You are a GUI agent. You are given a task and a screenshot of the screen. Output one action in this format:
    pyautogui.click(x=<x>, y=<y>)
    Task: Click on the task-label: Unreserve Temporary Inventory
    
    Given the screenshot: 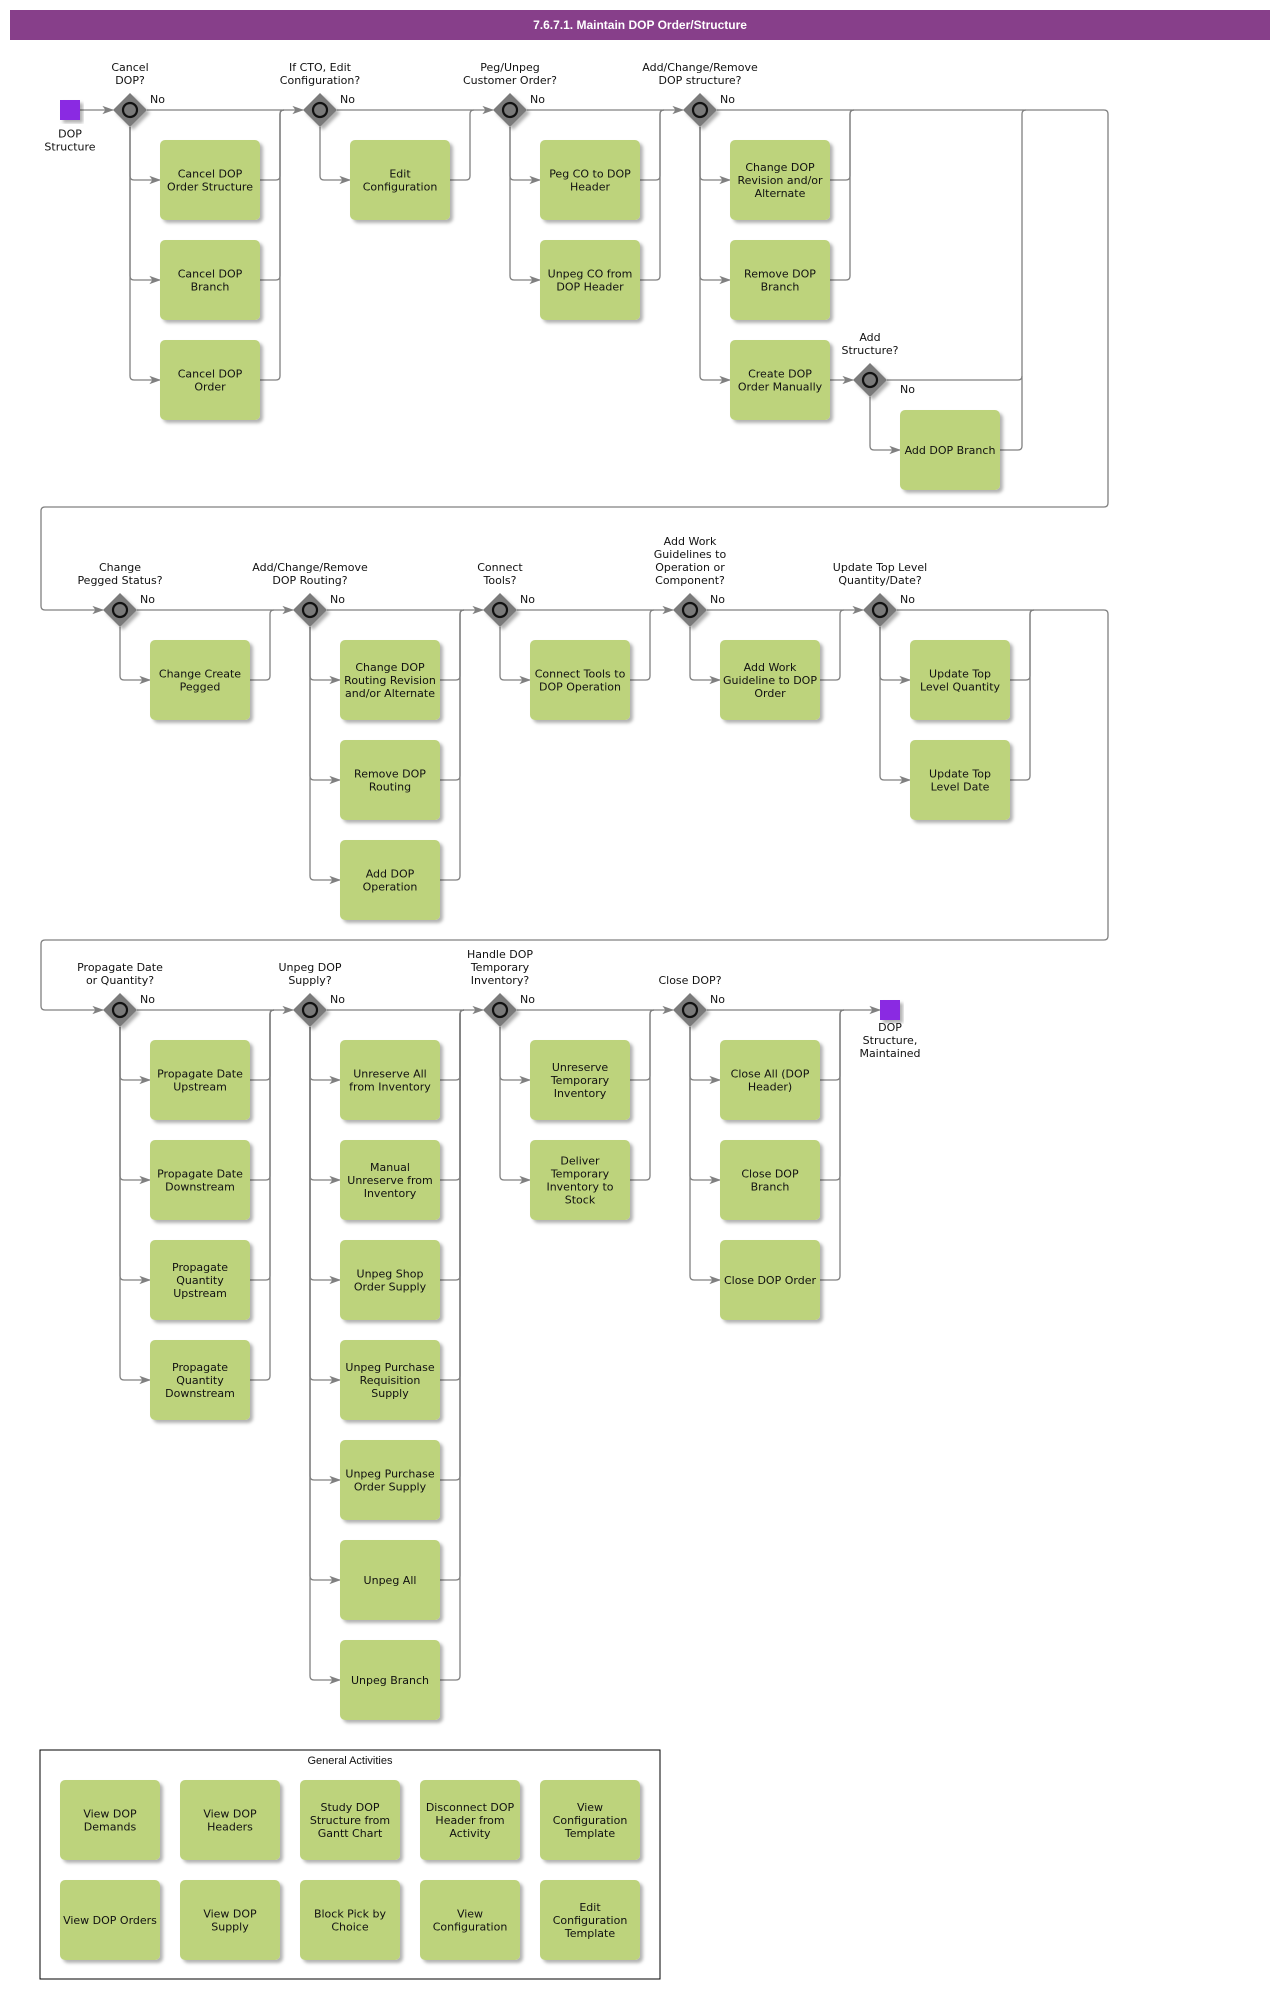 What is the action you would take?
    pyautogui.click(x=580, y=1080)
    